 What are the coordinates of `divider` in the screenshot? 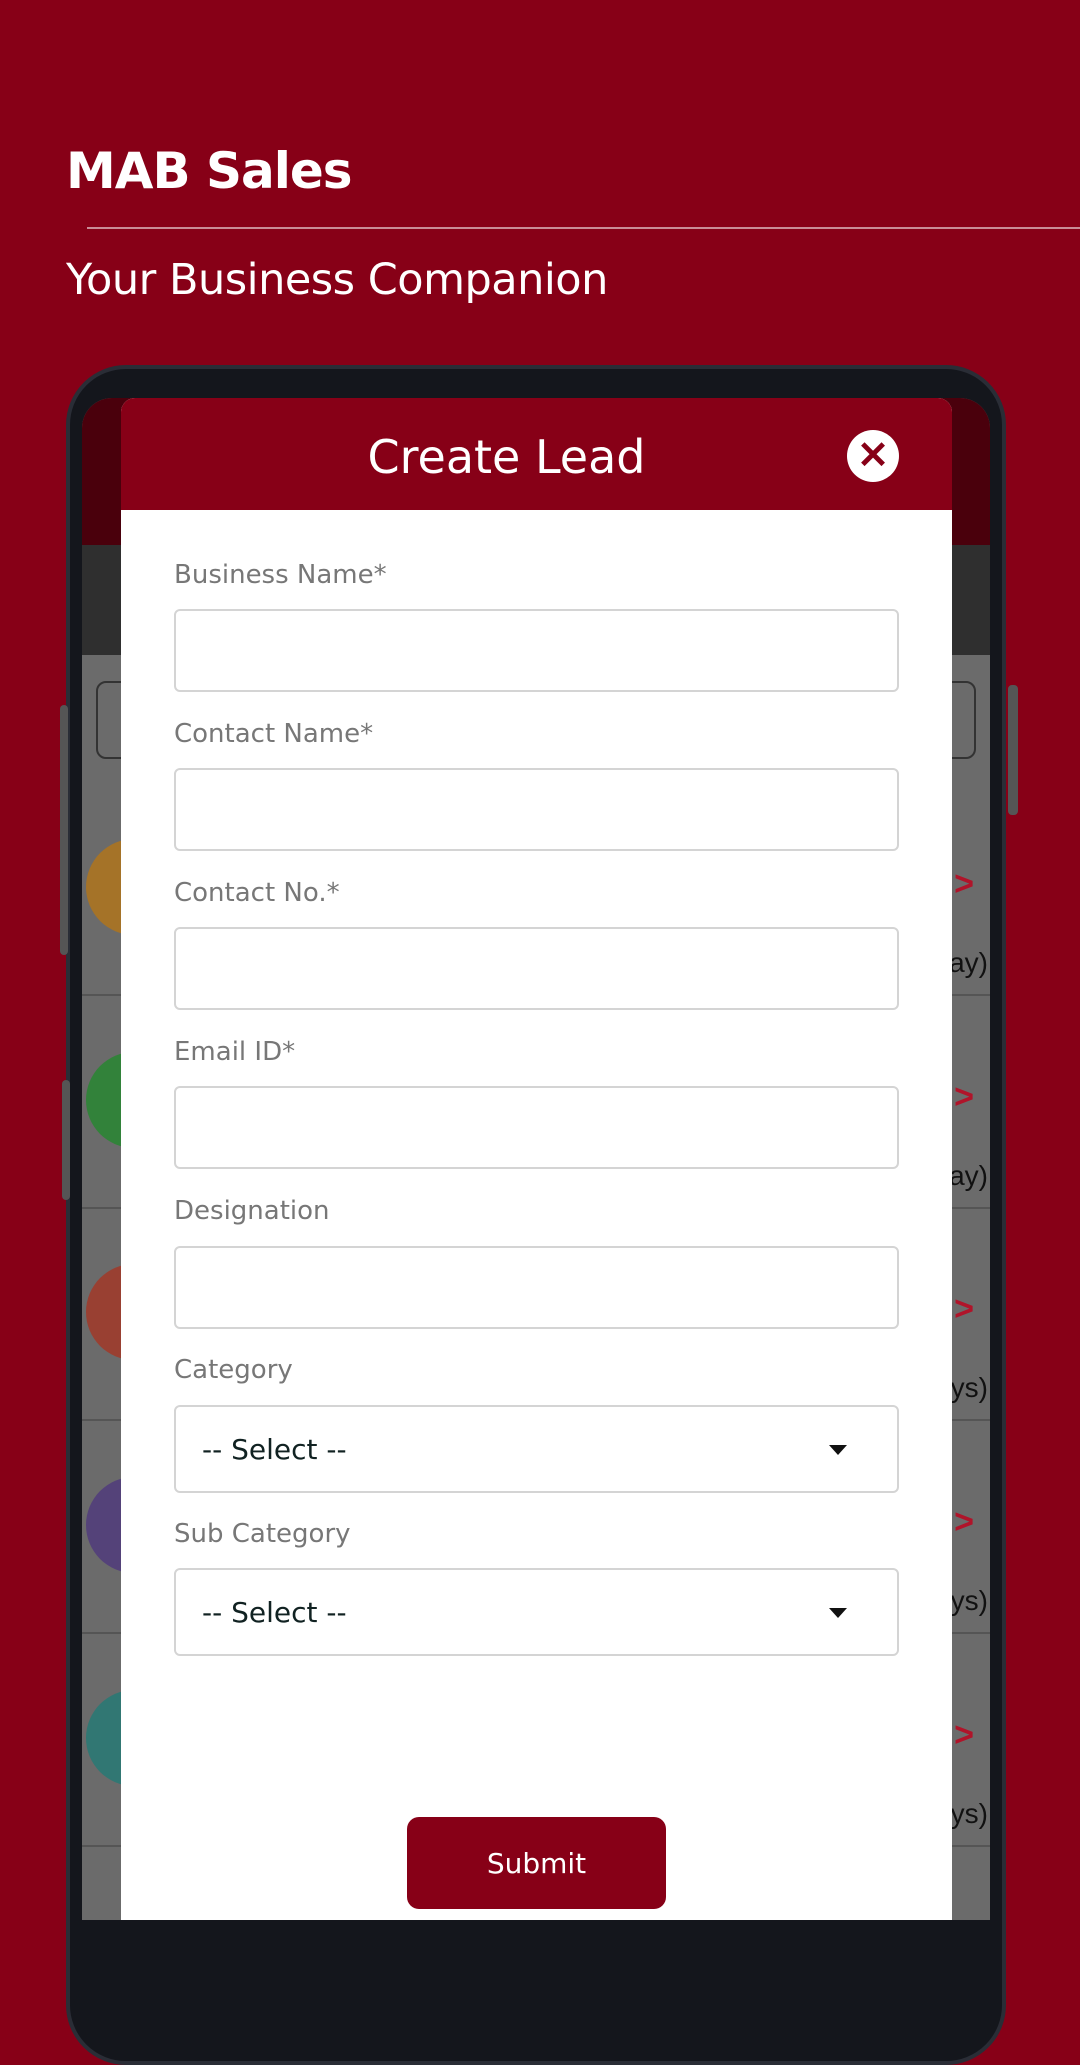 It's located at (583, 228).